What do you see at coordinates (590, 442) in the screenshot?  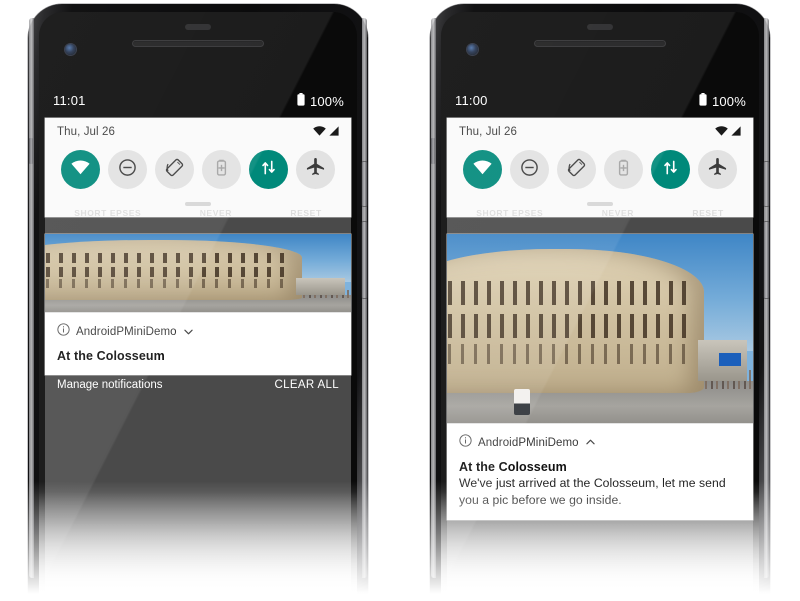 I see `chevron-up-icon` at bounding box center [590, 442].